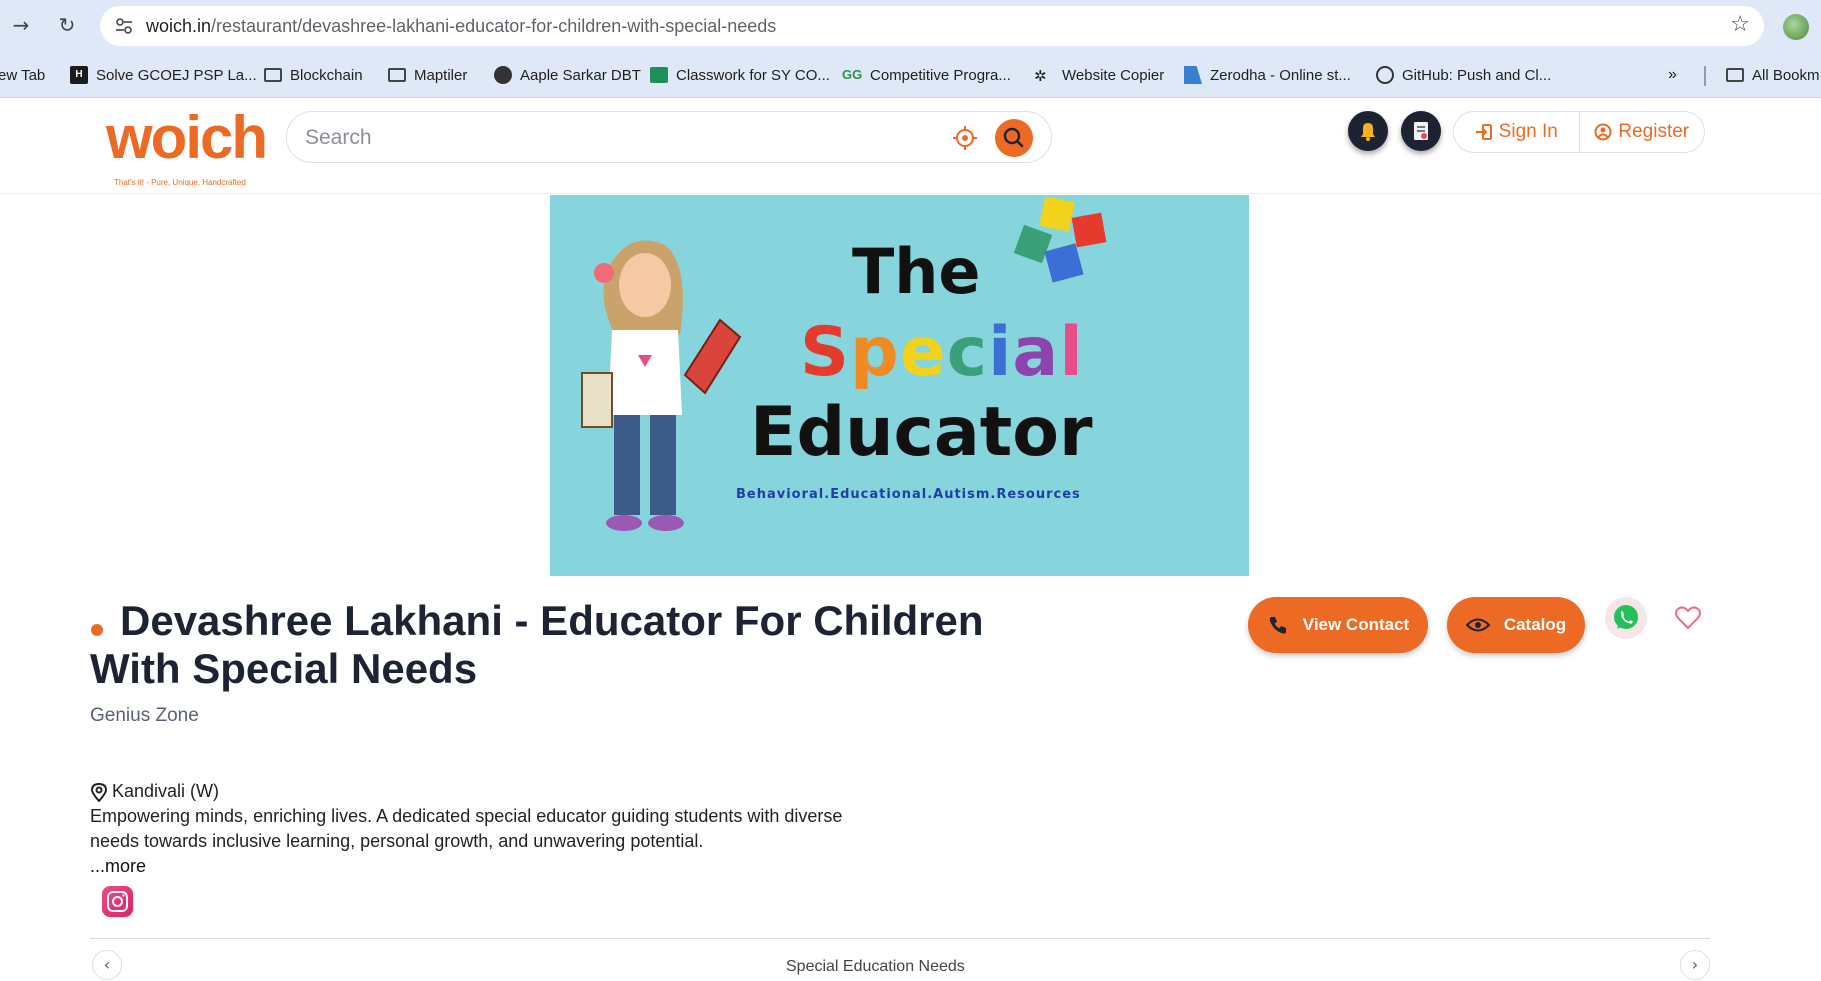  What do you see at coordinates (908, 494) in the screenshot?
I see `banner-subtitle: Behavioral.Educational.Autism.Resources` at bounding box center [908, 494].